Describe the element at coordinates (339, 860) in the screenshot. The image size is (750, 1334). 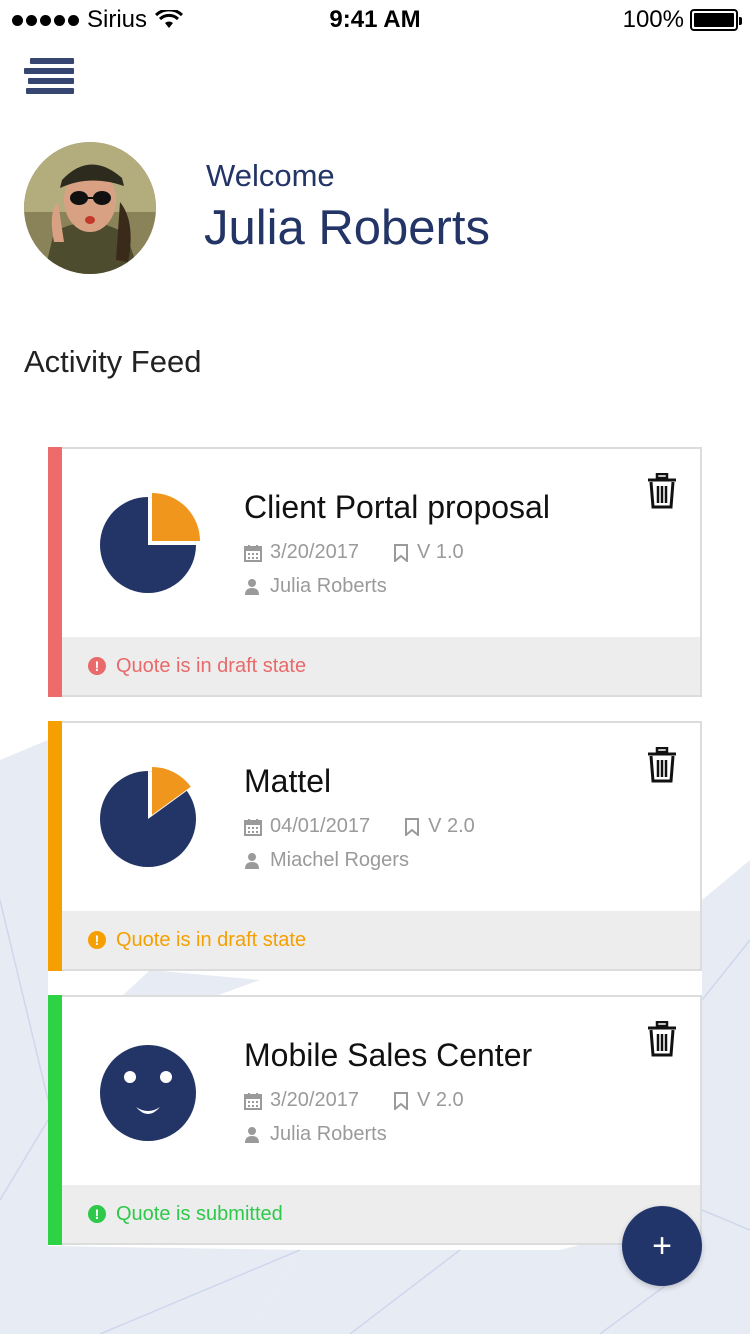
I see `card-owner-name: Miachel Rogers` at that location.